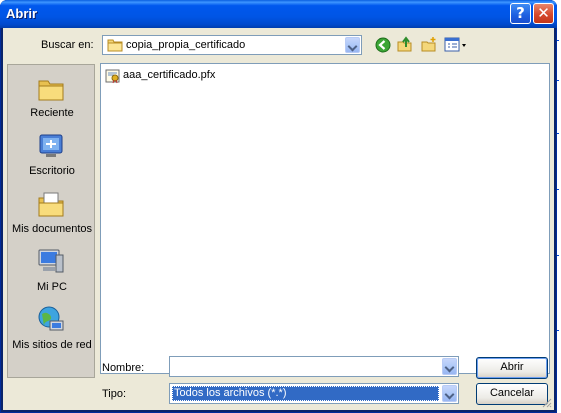  What do you see at coordinates (520, 13) in the screenshot?
I see `help-button: ?` at bounding box center [520, 13].